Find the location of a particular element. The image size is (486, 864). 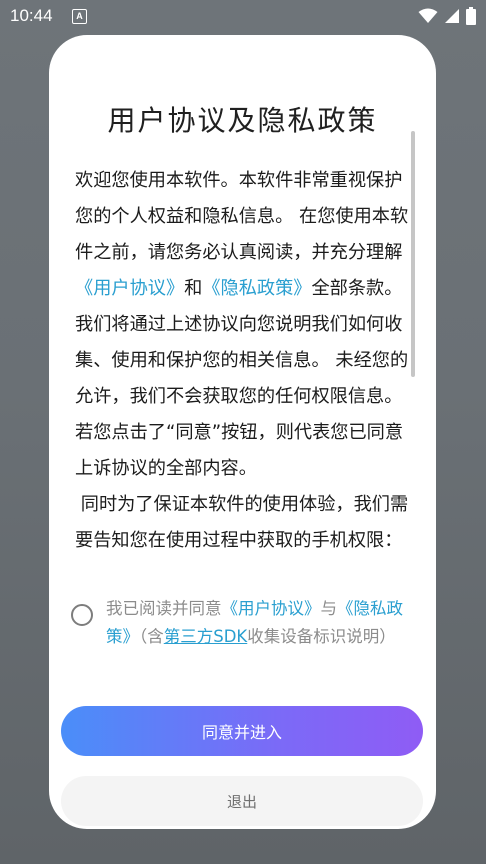

agreement-text-4: 收集设备标识说明） is located at coordinates (321, 636).